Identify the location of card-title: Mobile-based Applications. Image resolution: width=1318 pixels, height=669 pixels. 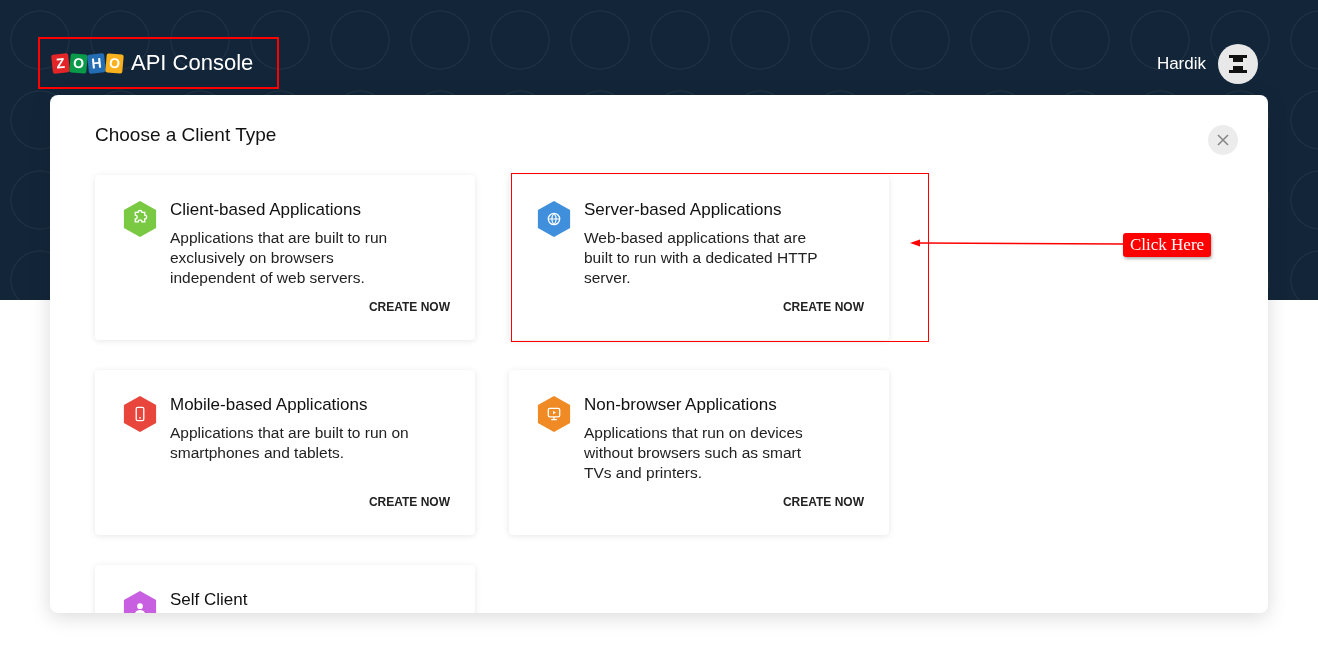
(269, 405).